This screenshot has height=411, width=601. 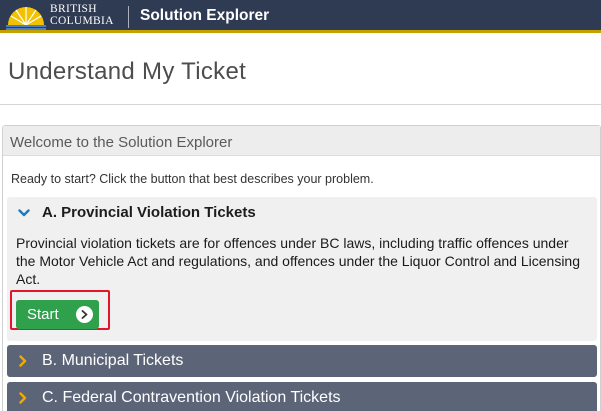 What do you see at coordinates (24, 213) in the screenshot?
I see `chevron-down-icon` at bounding box center [24, 213].